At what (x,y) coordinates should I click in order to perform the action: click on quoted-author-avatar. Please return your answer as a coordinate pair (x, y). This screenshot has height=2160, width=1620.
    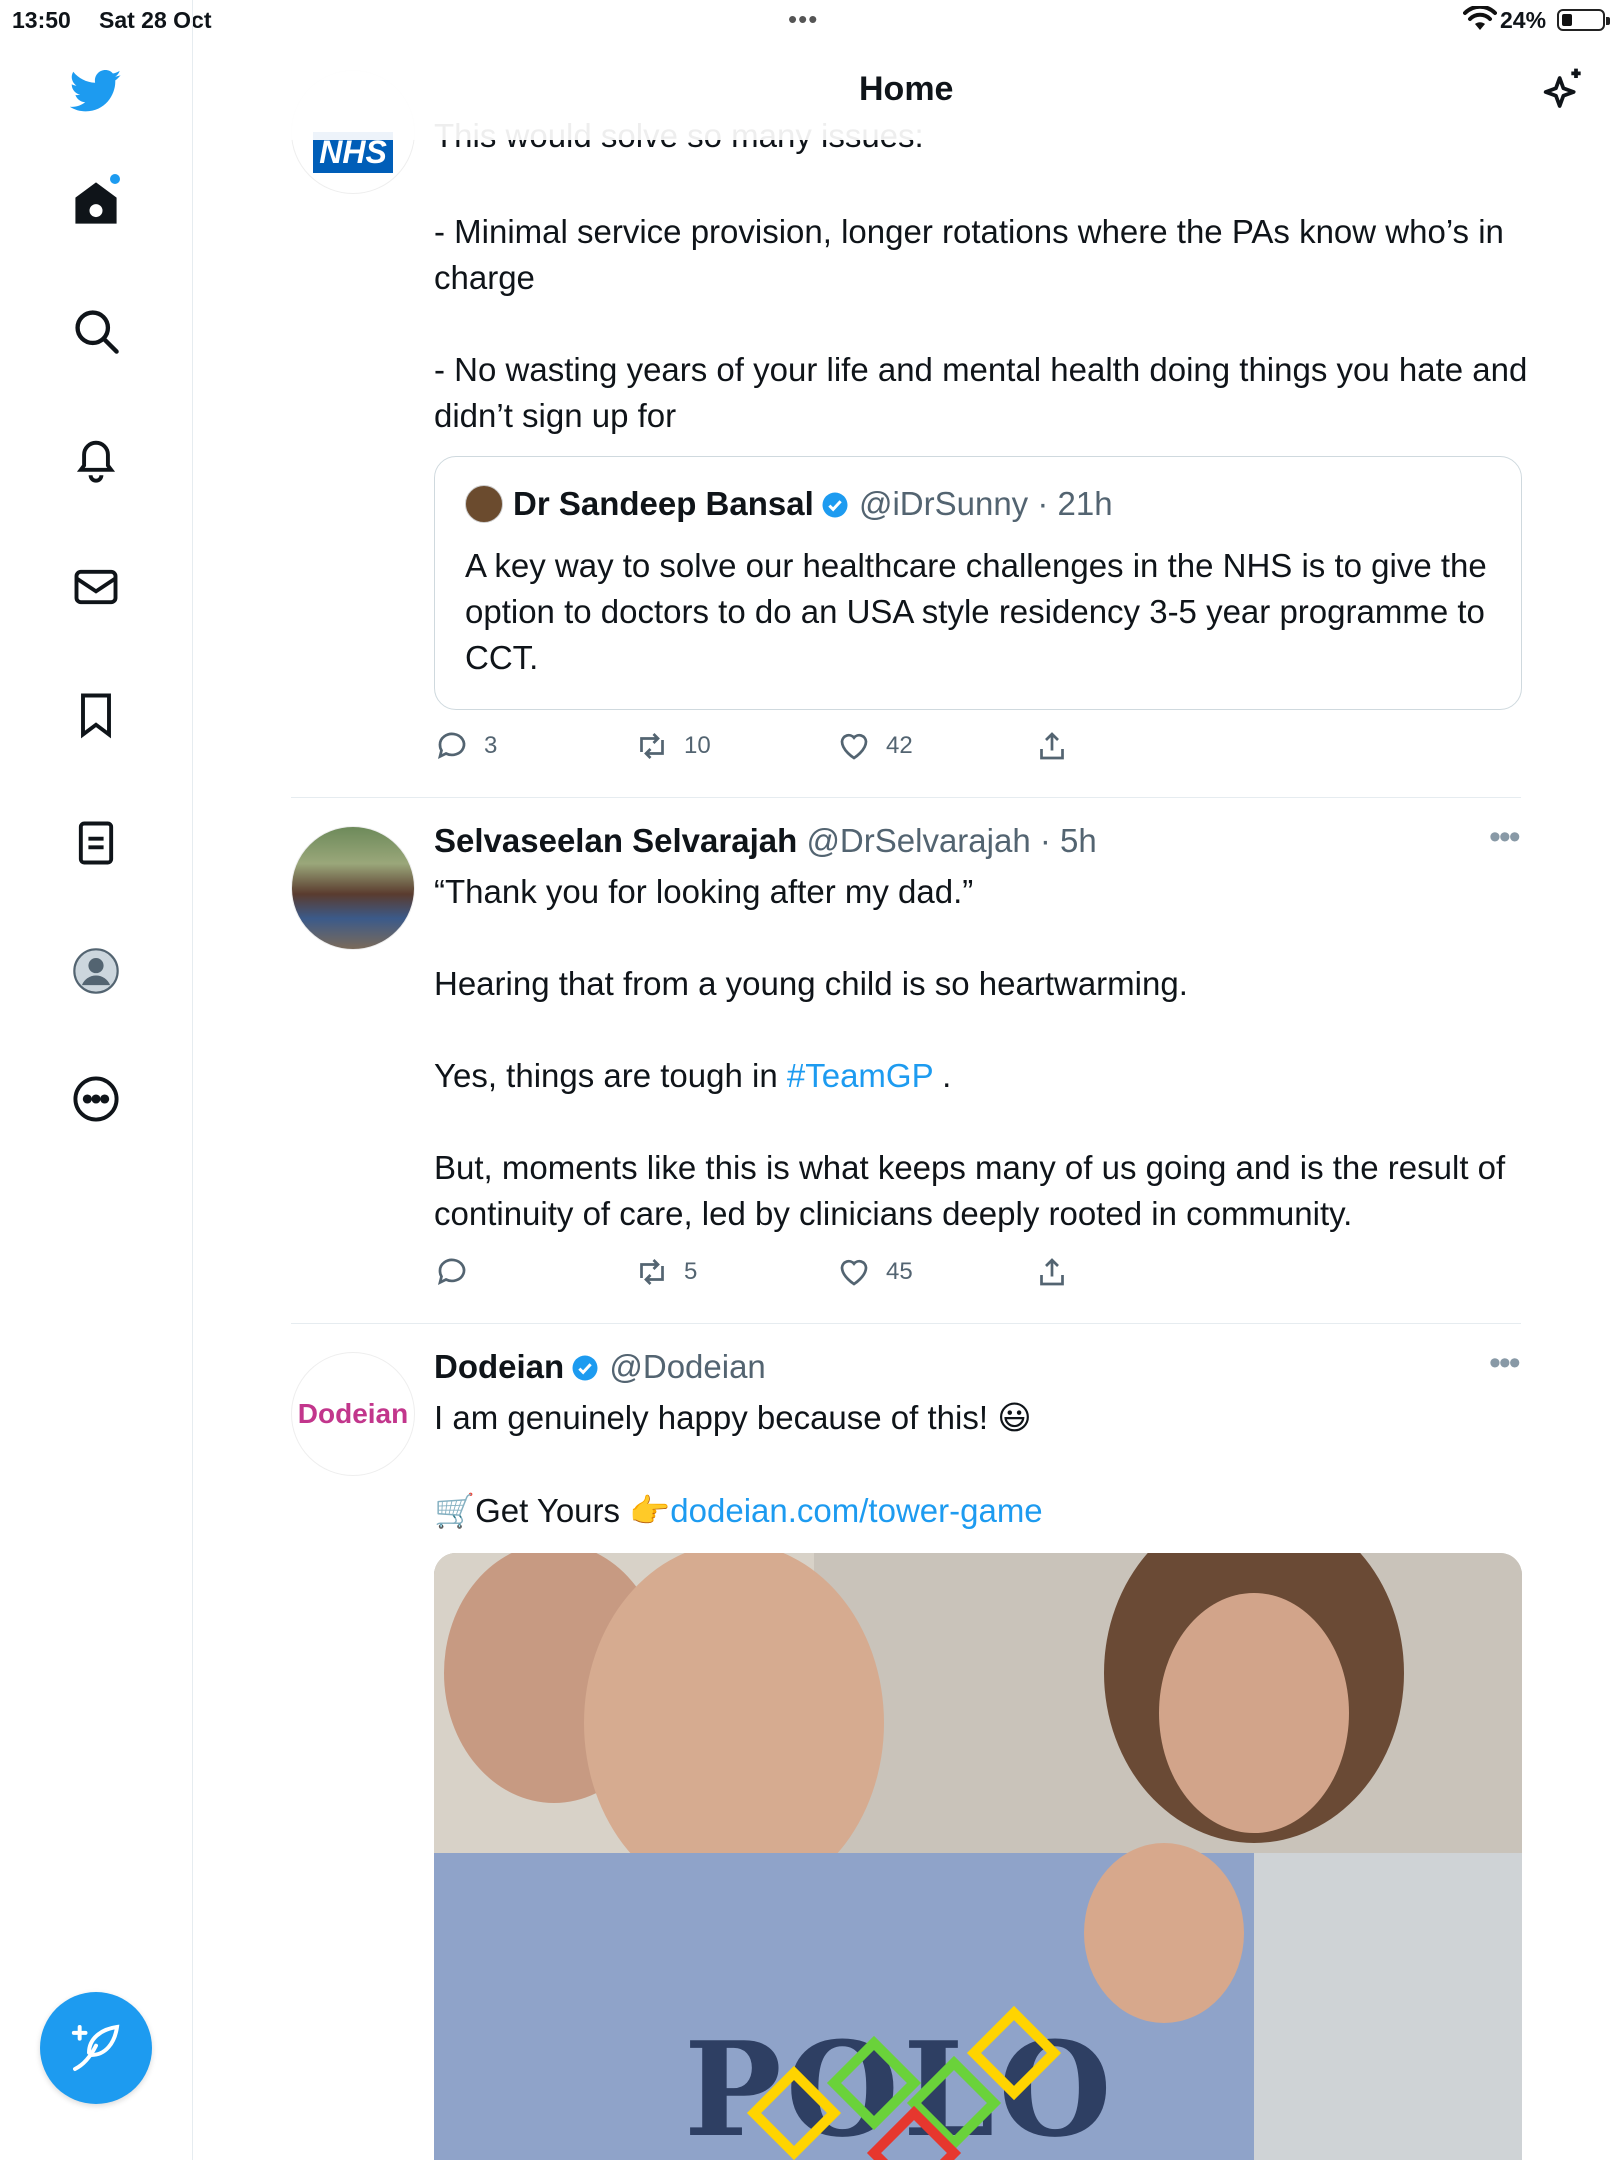
    Looking at the image, I should click on (484, 504).